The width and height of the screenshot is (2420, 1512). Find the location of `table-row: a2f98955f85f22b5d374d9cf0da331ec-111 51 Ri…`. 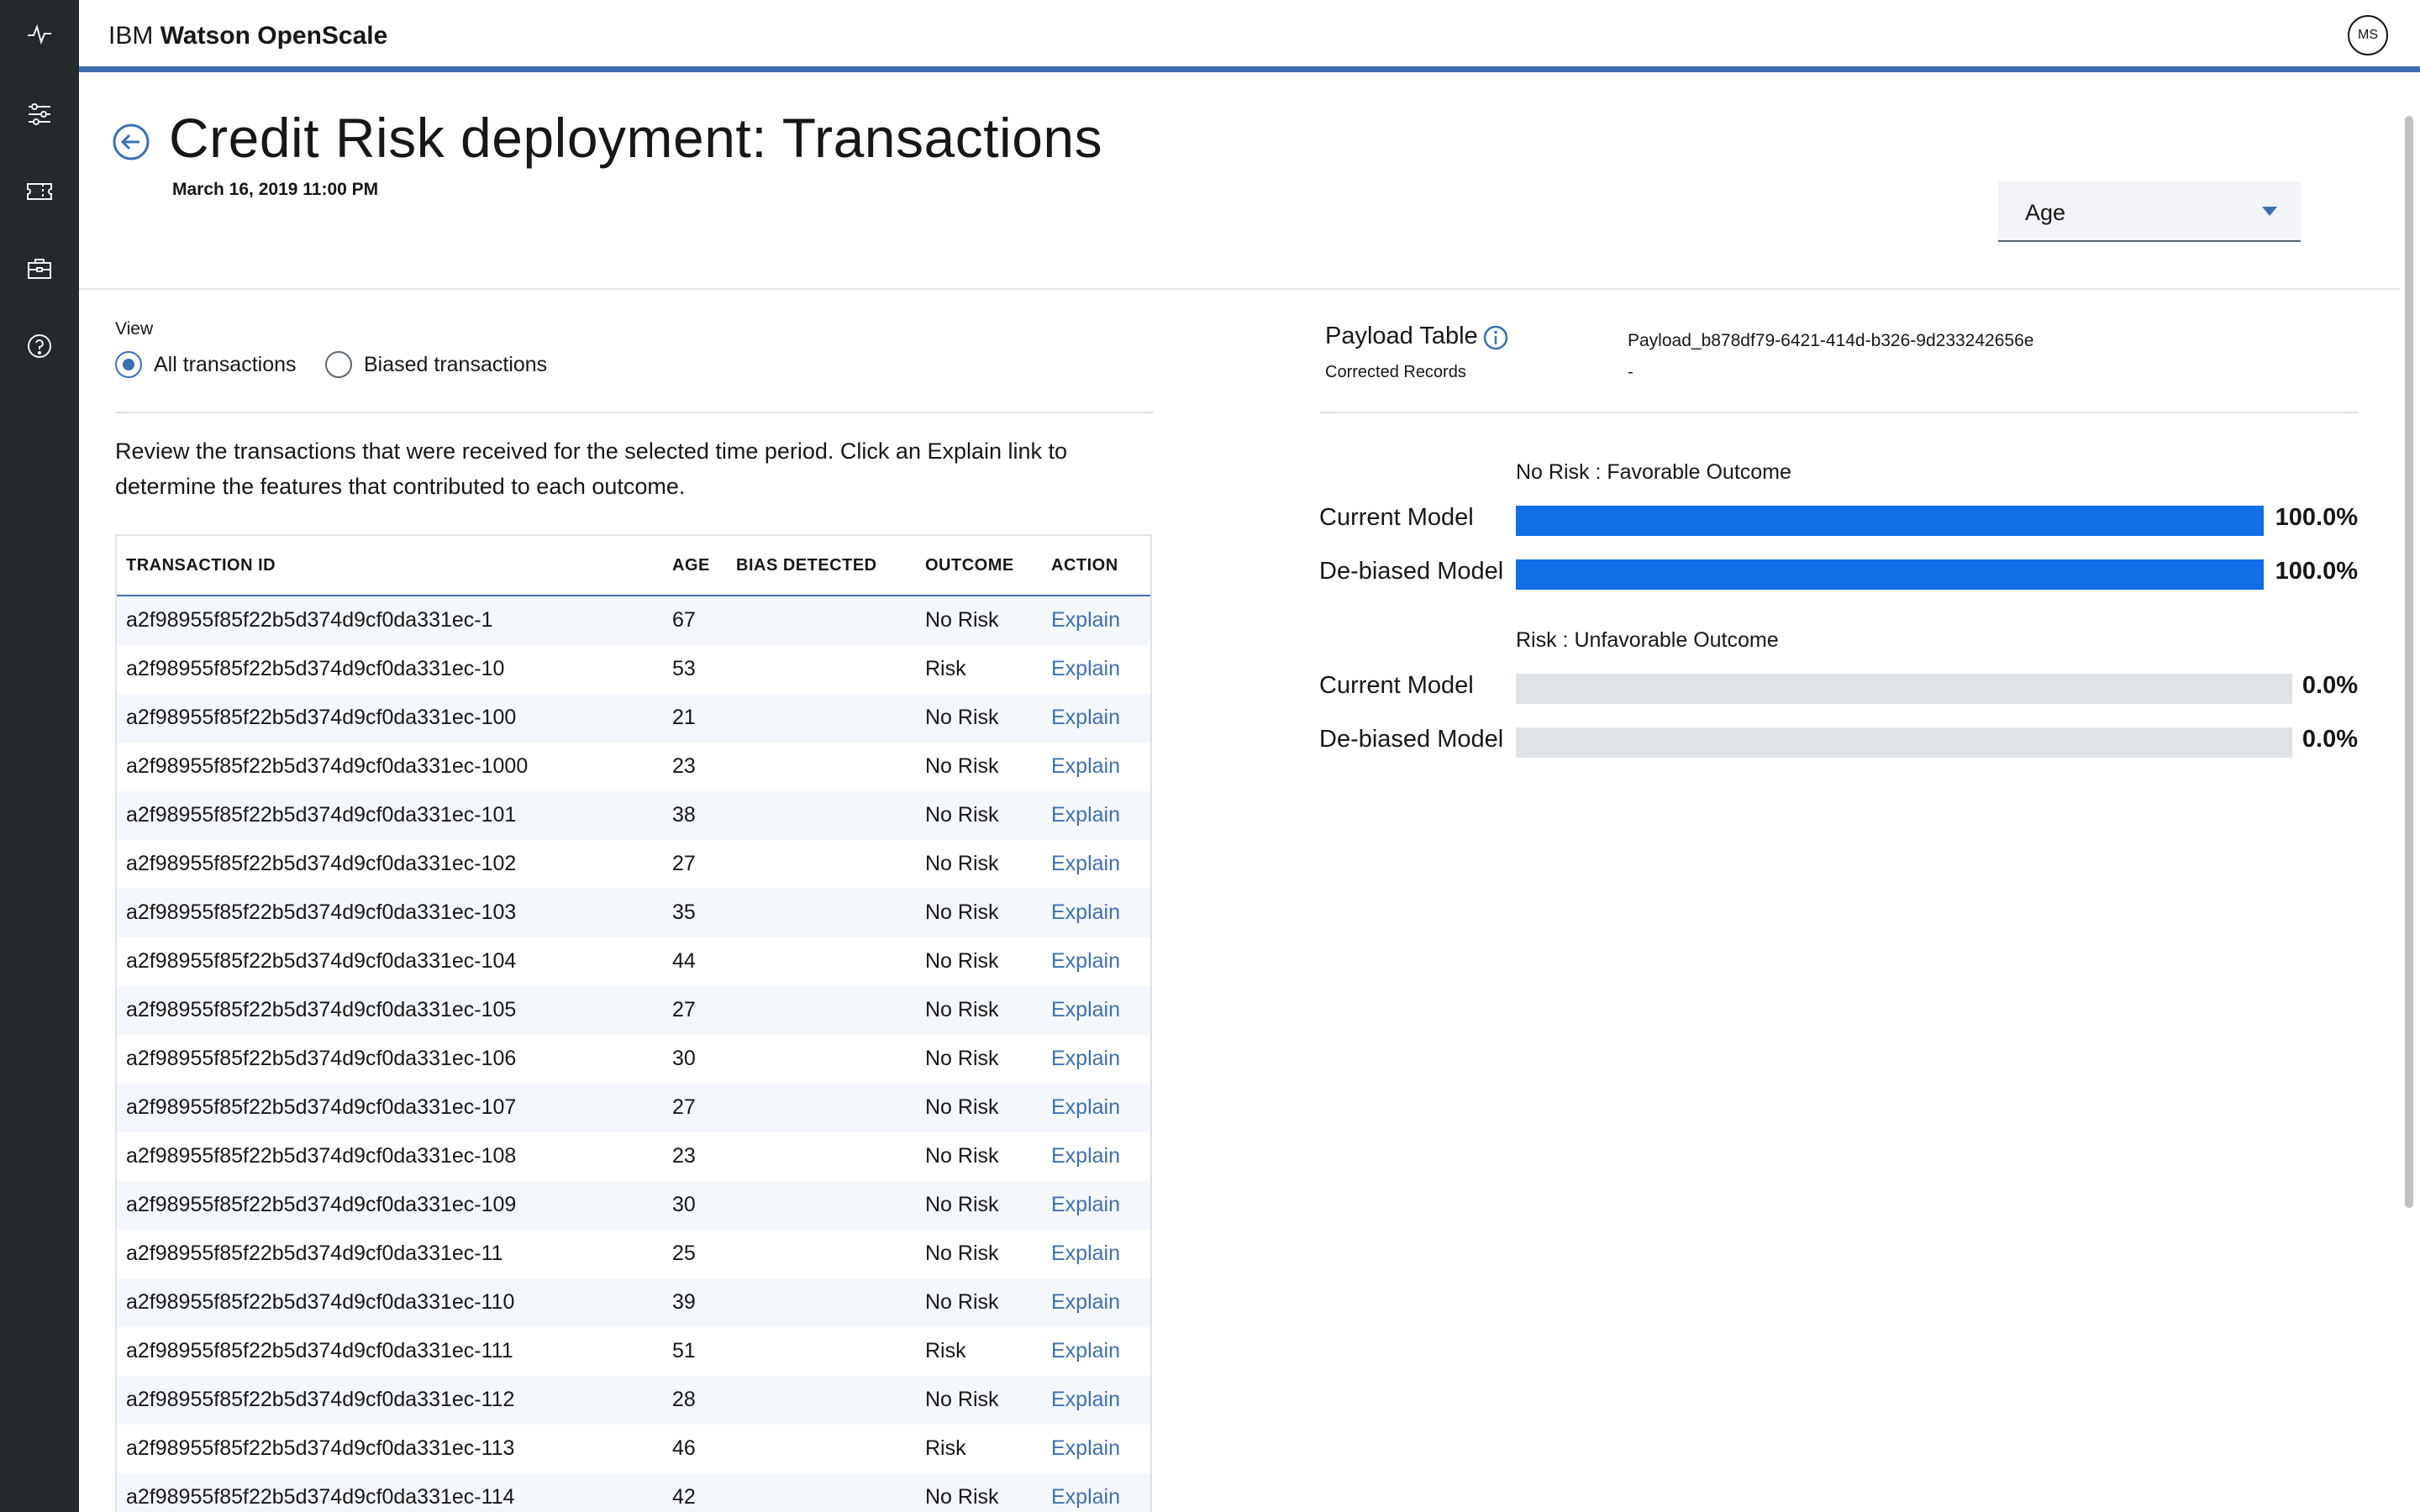

table-row: a2f98955f85f22b5d374d9cf0da331ec-111 51 Ri… is located at coordinates (633, 1351).